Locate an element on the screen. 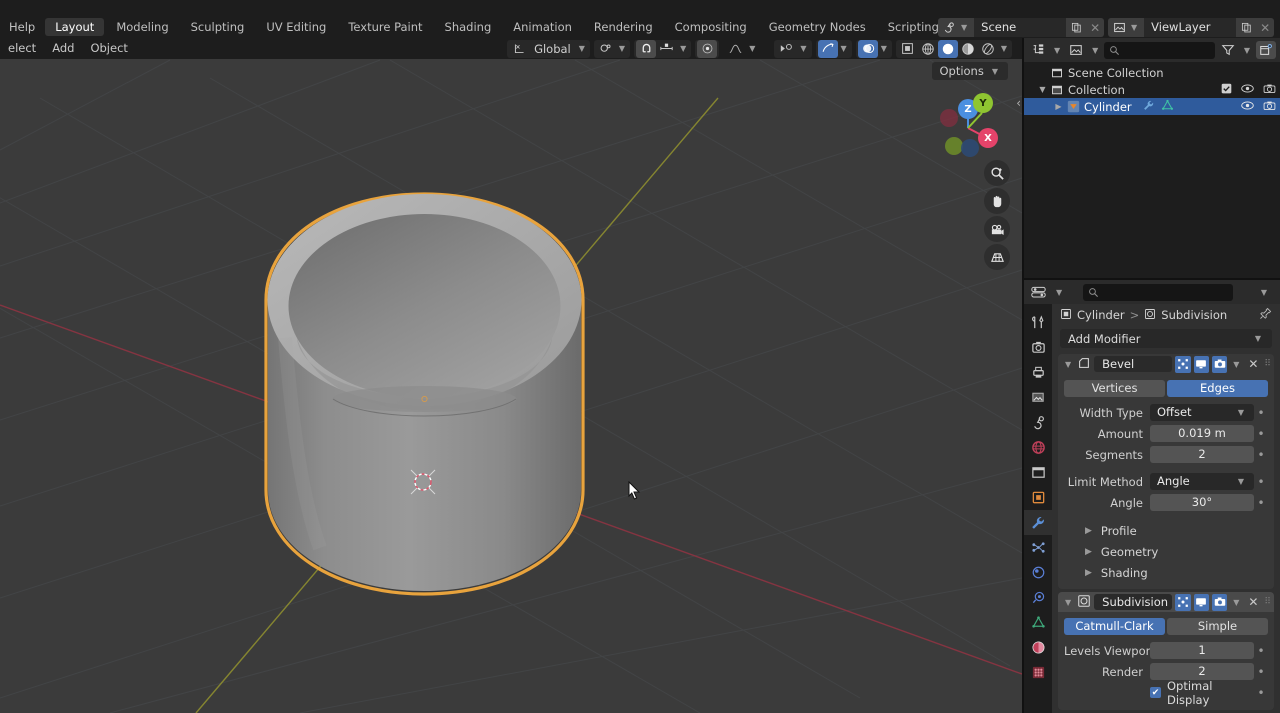 This screenshot has height=713, width=1280. bevel-limit-method-dropdown: Angle ▼ is located at coordinates (1202, 481).